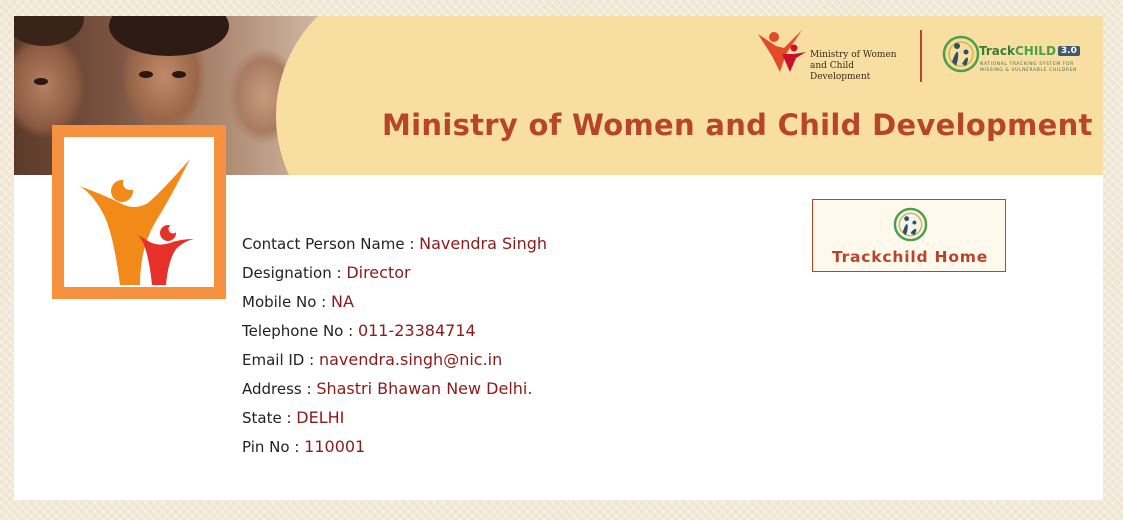 Image resolution: width=1123 pixels, height=520 pixels. Describe the element at coordinates (1035, 51) in the screenshot. I see `trackchild-name-suffix: CHILD` at that location.